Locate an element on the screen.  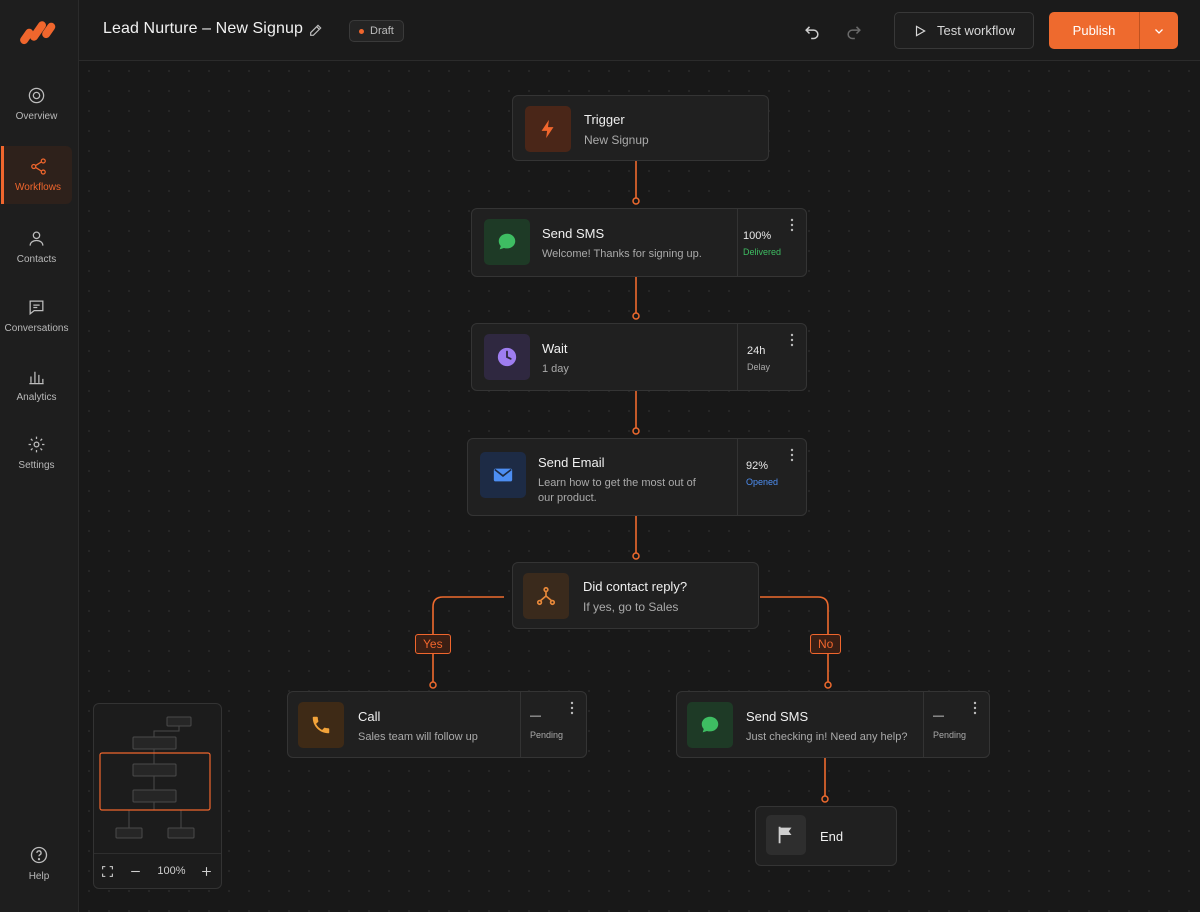
node-subtitle: 1 day is located at coordinates (555, 369).